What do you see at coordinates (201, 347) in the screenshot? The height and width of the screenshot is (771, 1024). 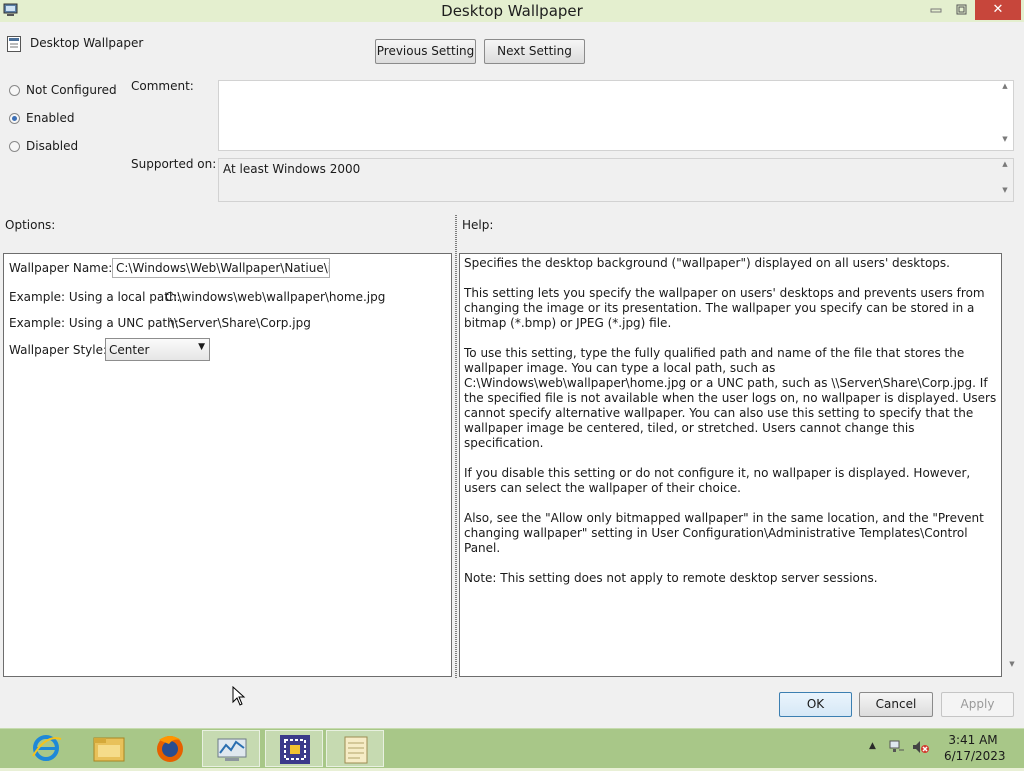 I see `chevron-down-icon: ▼` at bounding box center [201, 347].